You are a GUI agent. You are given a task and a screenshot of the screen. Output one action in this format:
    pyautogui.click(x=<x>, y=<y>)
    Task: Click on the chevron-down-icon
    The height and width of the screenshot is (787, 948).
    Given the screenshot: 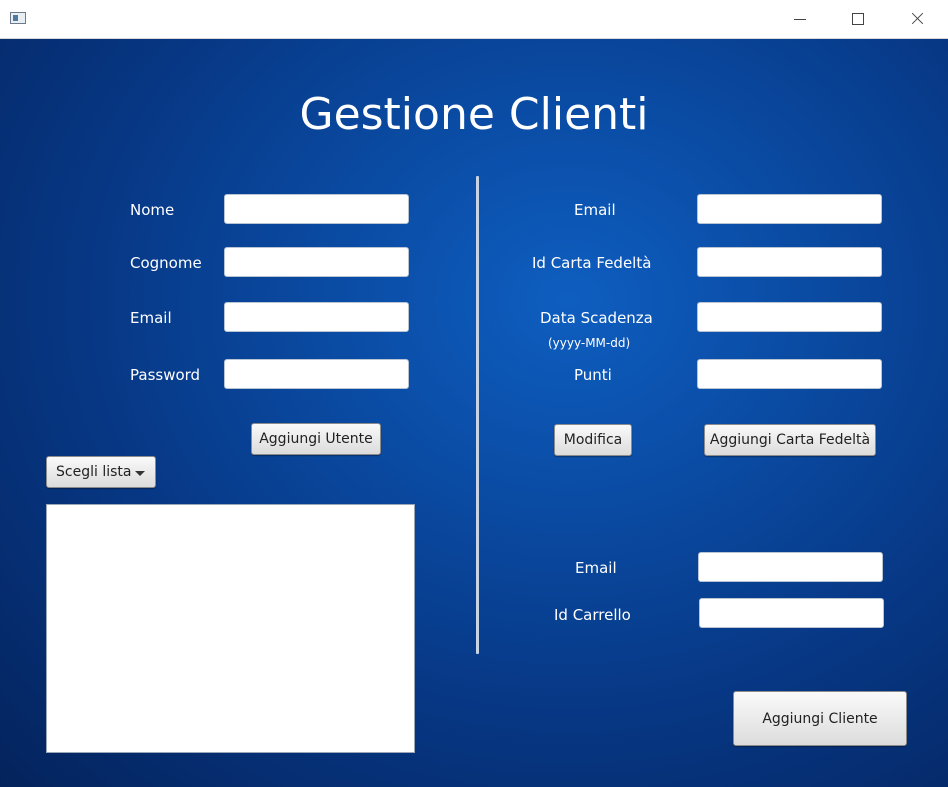 What is the action you would take?
    pyautogui.click(x=140, y=473)
    